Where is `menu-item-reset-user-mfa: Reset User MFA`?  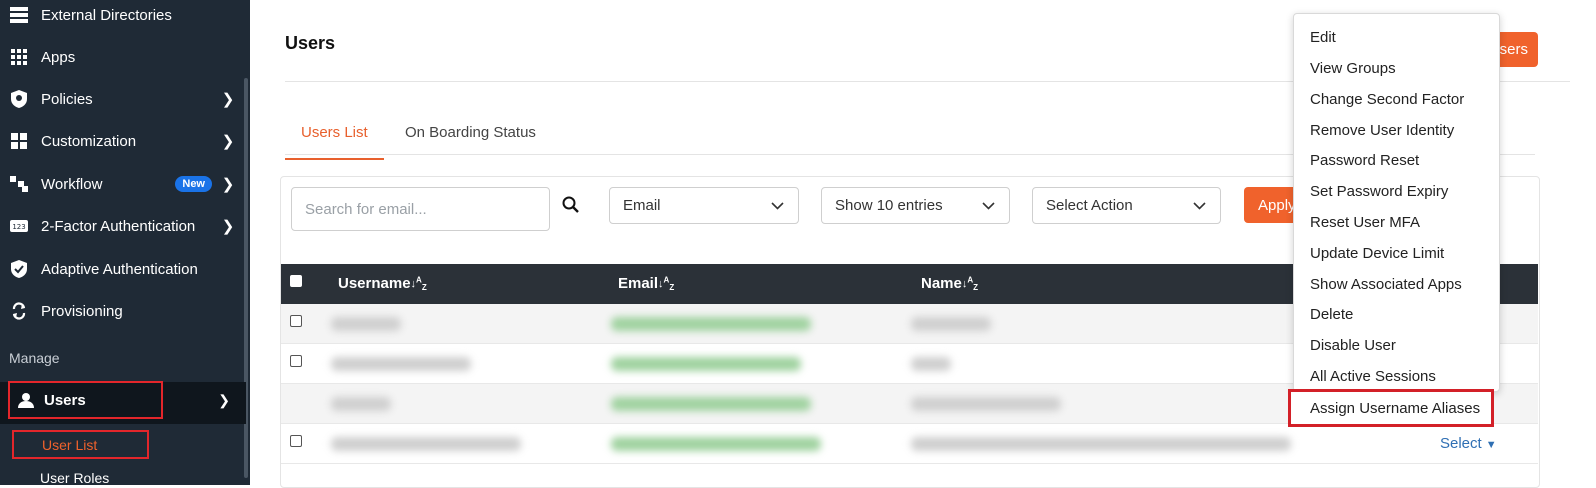 menu-item-reset-user-mfa: Reset User MFA is located at coordinates (1365, 222).